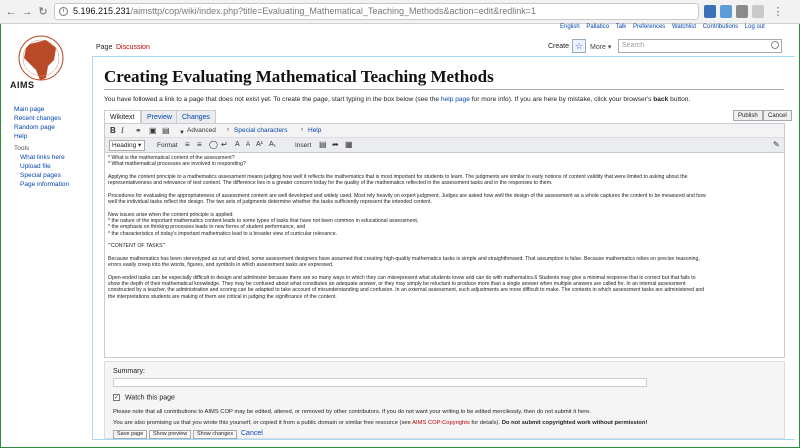 The height and width of the screenshot is (448, 800). Describe the element at coordinates (776, 145) in the screenshot. I see `search-replace-icon: ✎` at that location.